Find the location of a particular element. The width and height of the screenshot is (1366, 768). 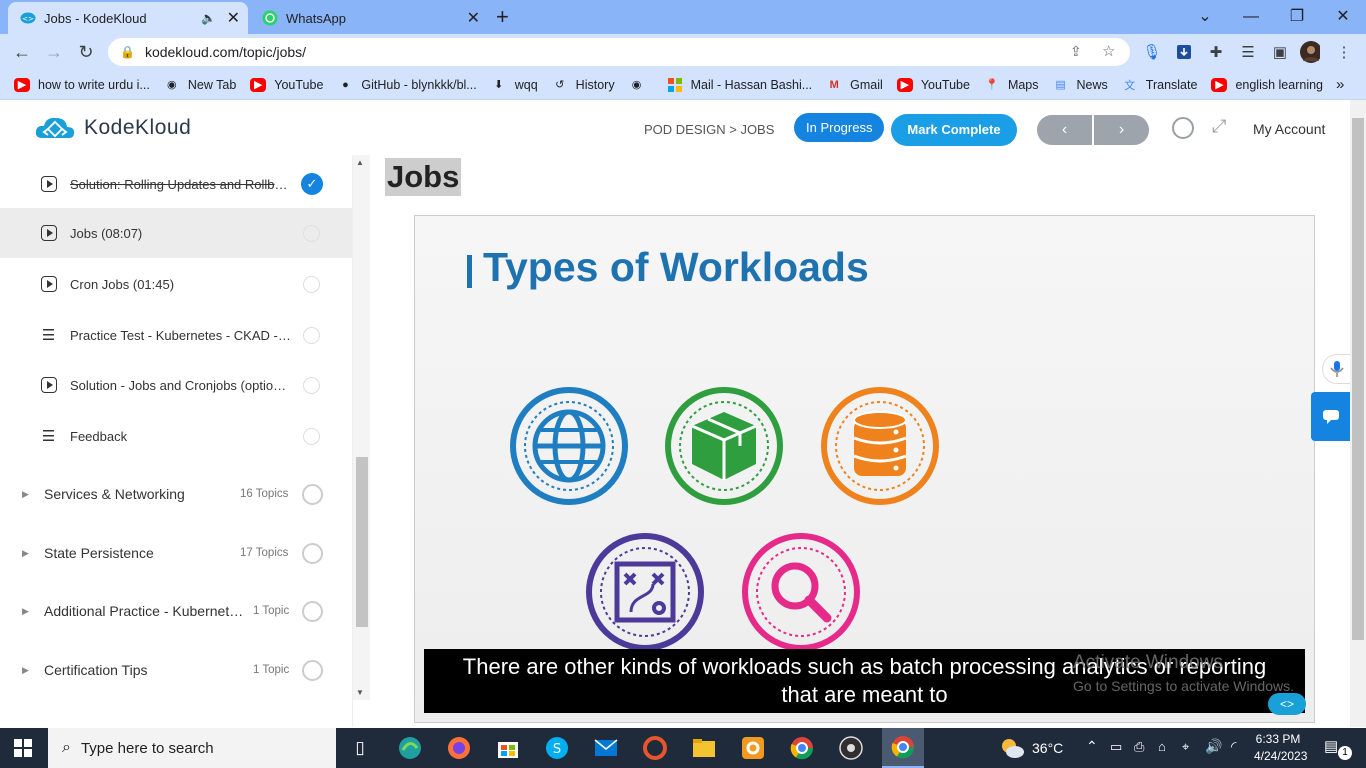

obs-icon is located at coordinates (851, 748).